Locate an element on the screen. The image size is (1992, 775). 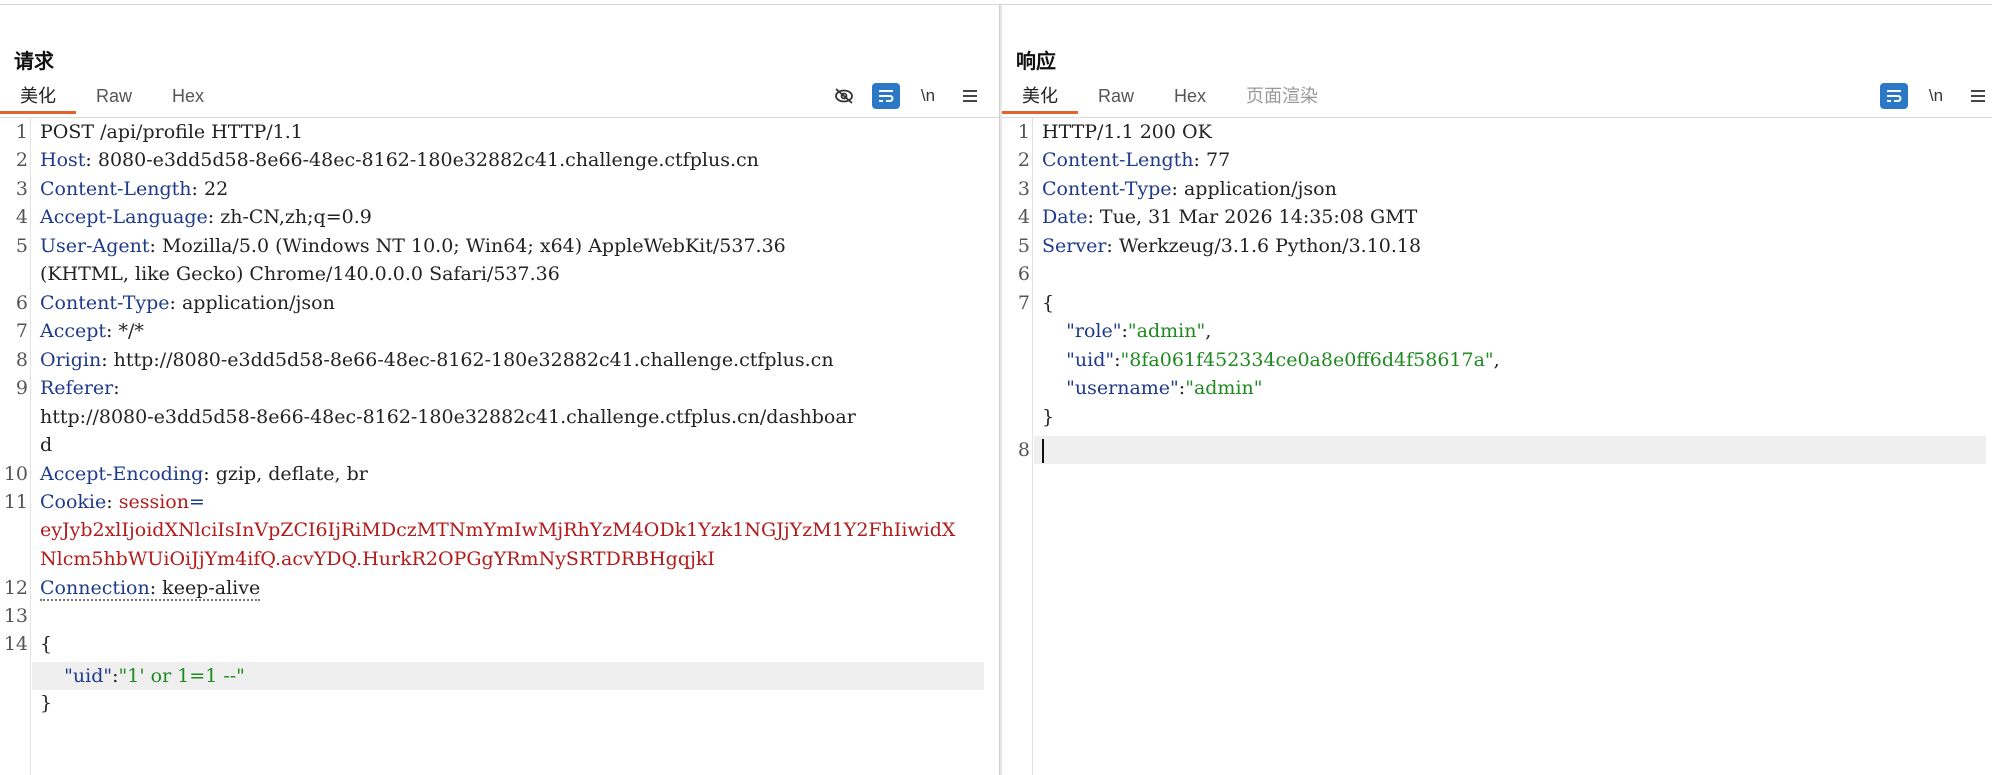
response-tab-raw: Raw is located at coordinates (1116, 97).